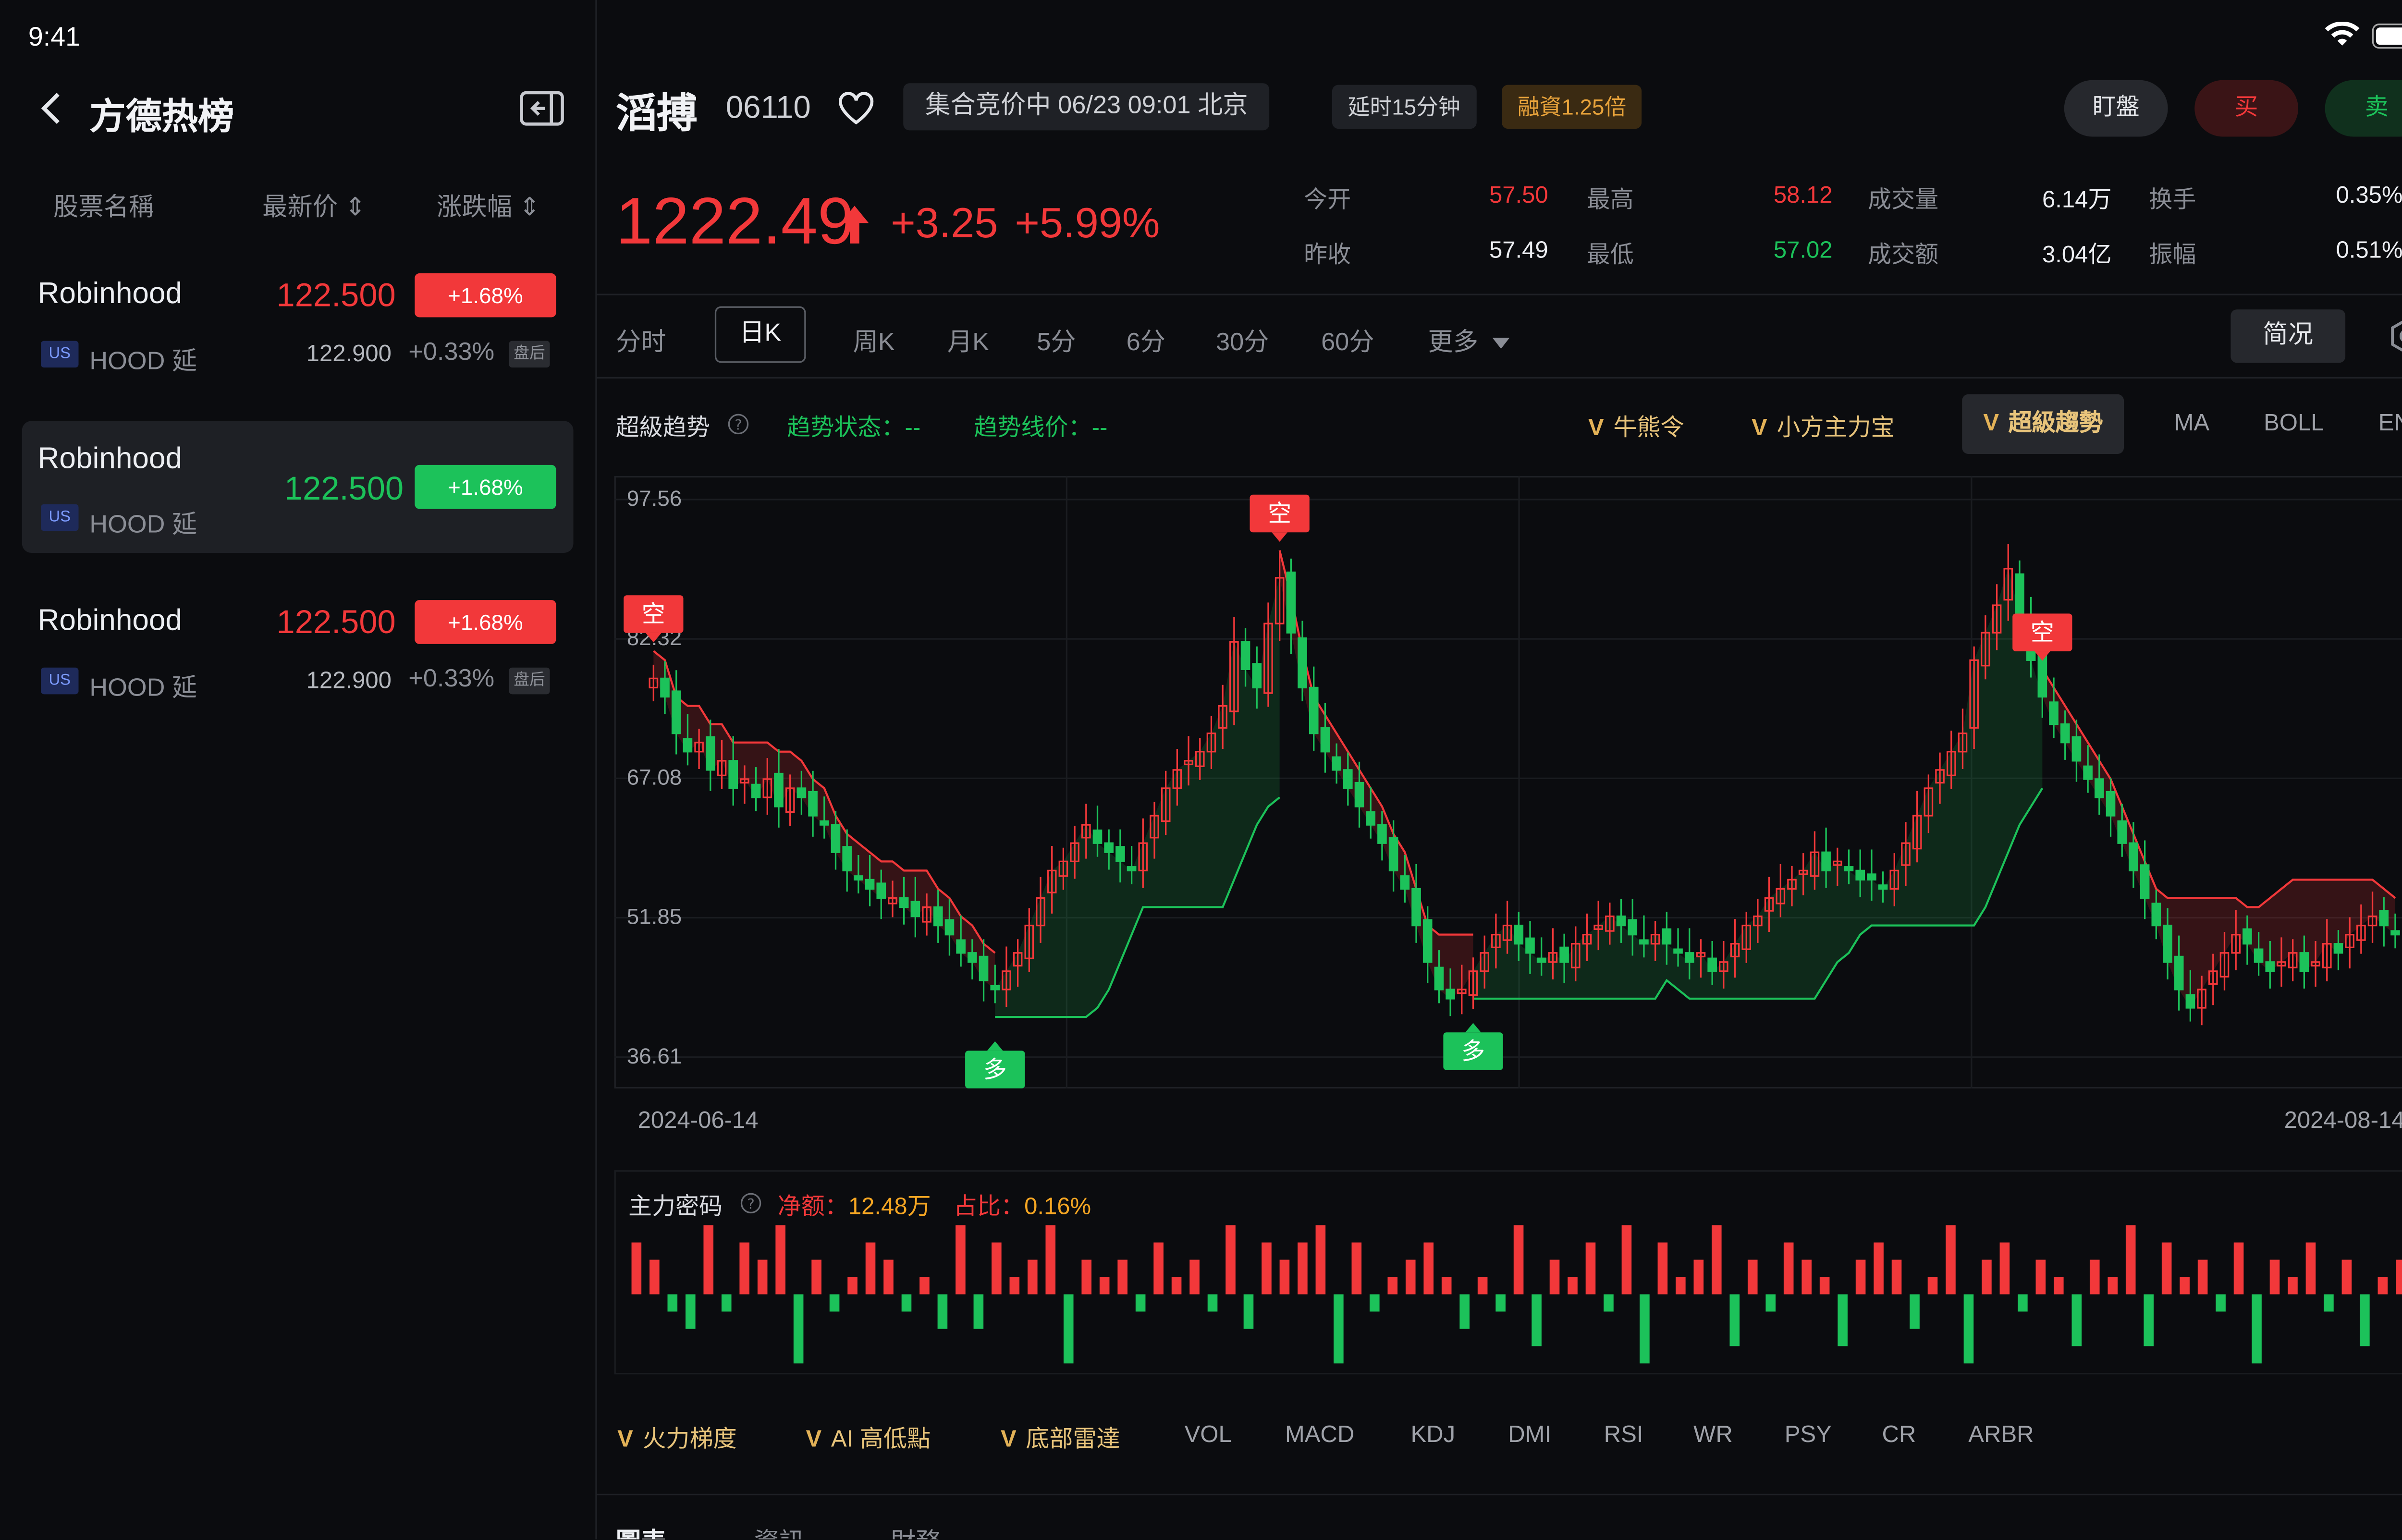 The image size is (2402, 1540). I want to click on tab-period: 30分, so click(1242, 339).